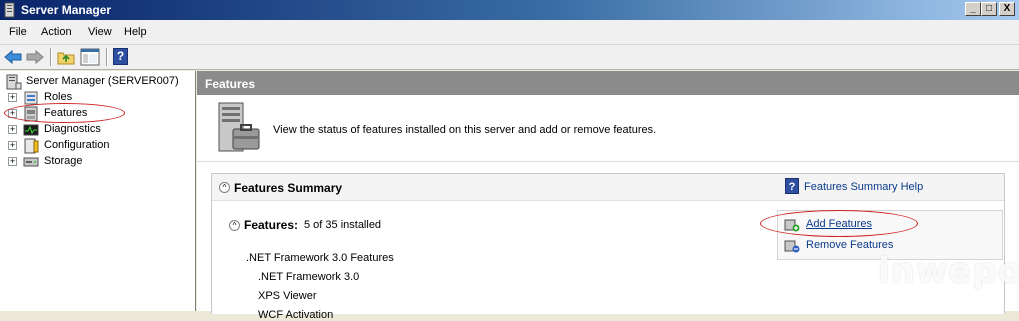  What do you see at coordinates (66, 57) in the screenshot?
I see `up-folder-icon` at bounding box center [66, 57].